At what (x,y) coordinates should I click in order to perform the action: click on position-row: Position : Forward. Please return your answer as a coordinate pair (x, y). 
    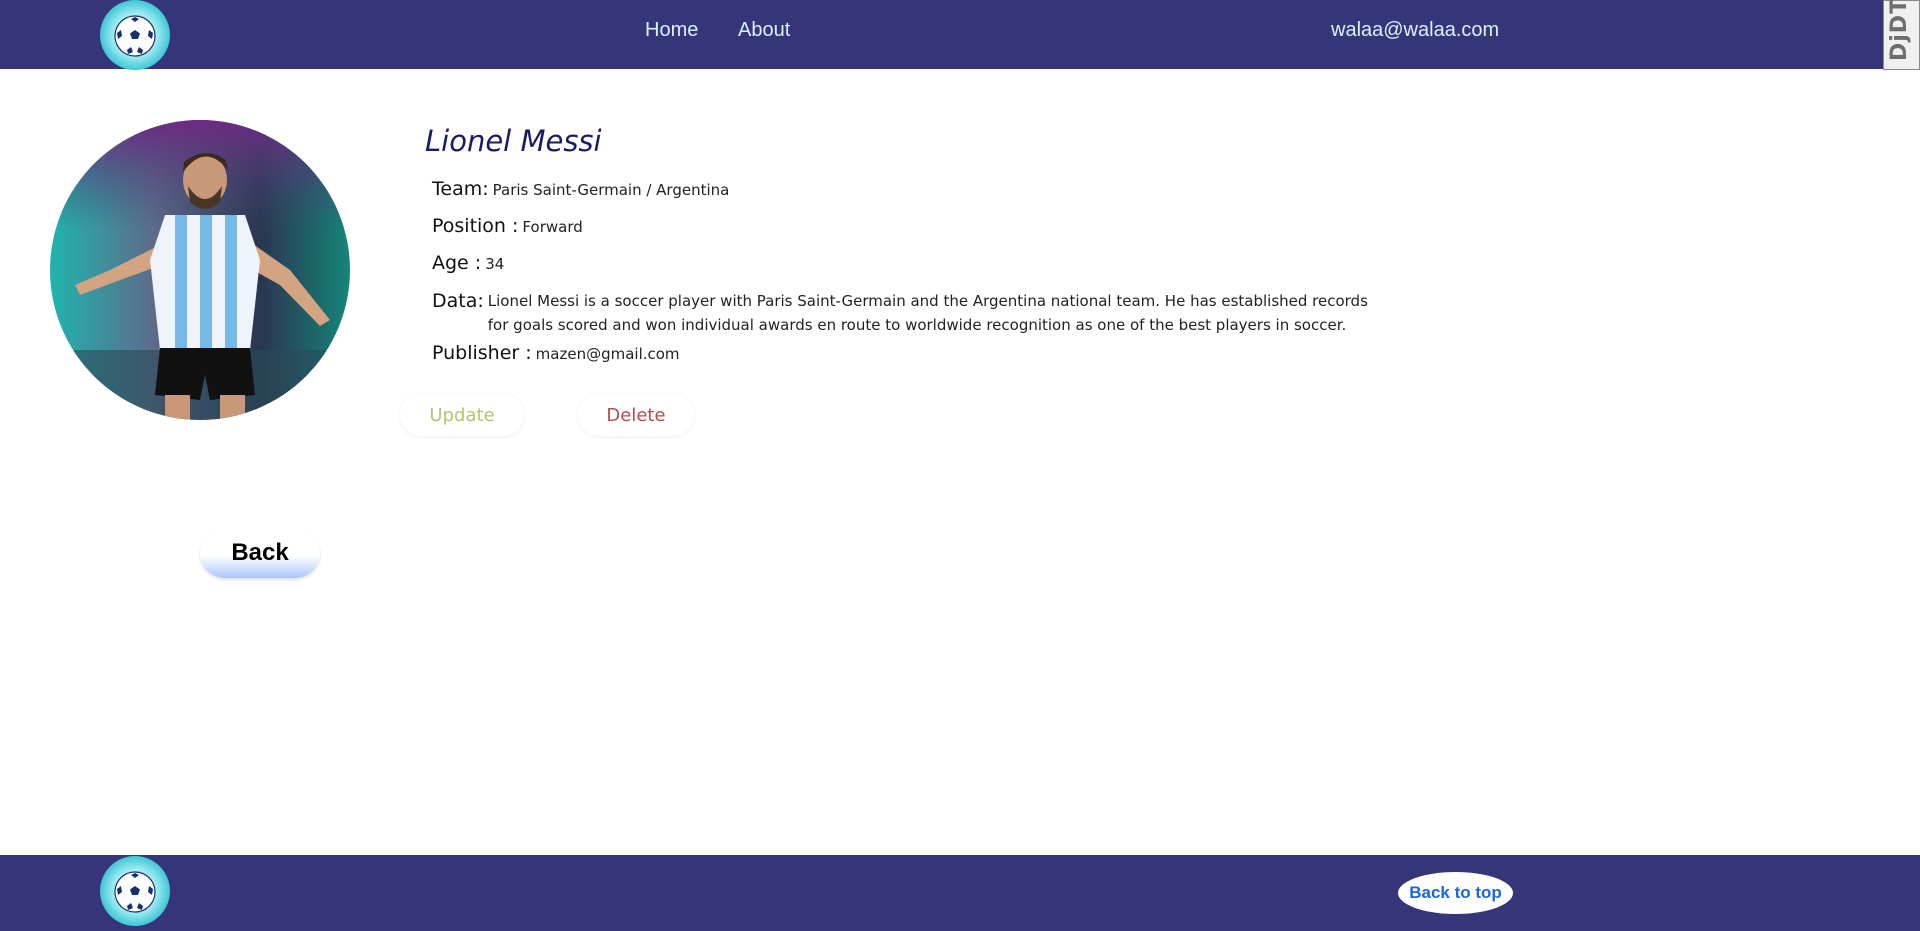
    Looking at the image, I should click on (507, 226).